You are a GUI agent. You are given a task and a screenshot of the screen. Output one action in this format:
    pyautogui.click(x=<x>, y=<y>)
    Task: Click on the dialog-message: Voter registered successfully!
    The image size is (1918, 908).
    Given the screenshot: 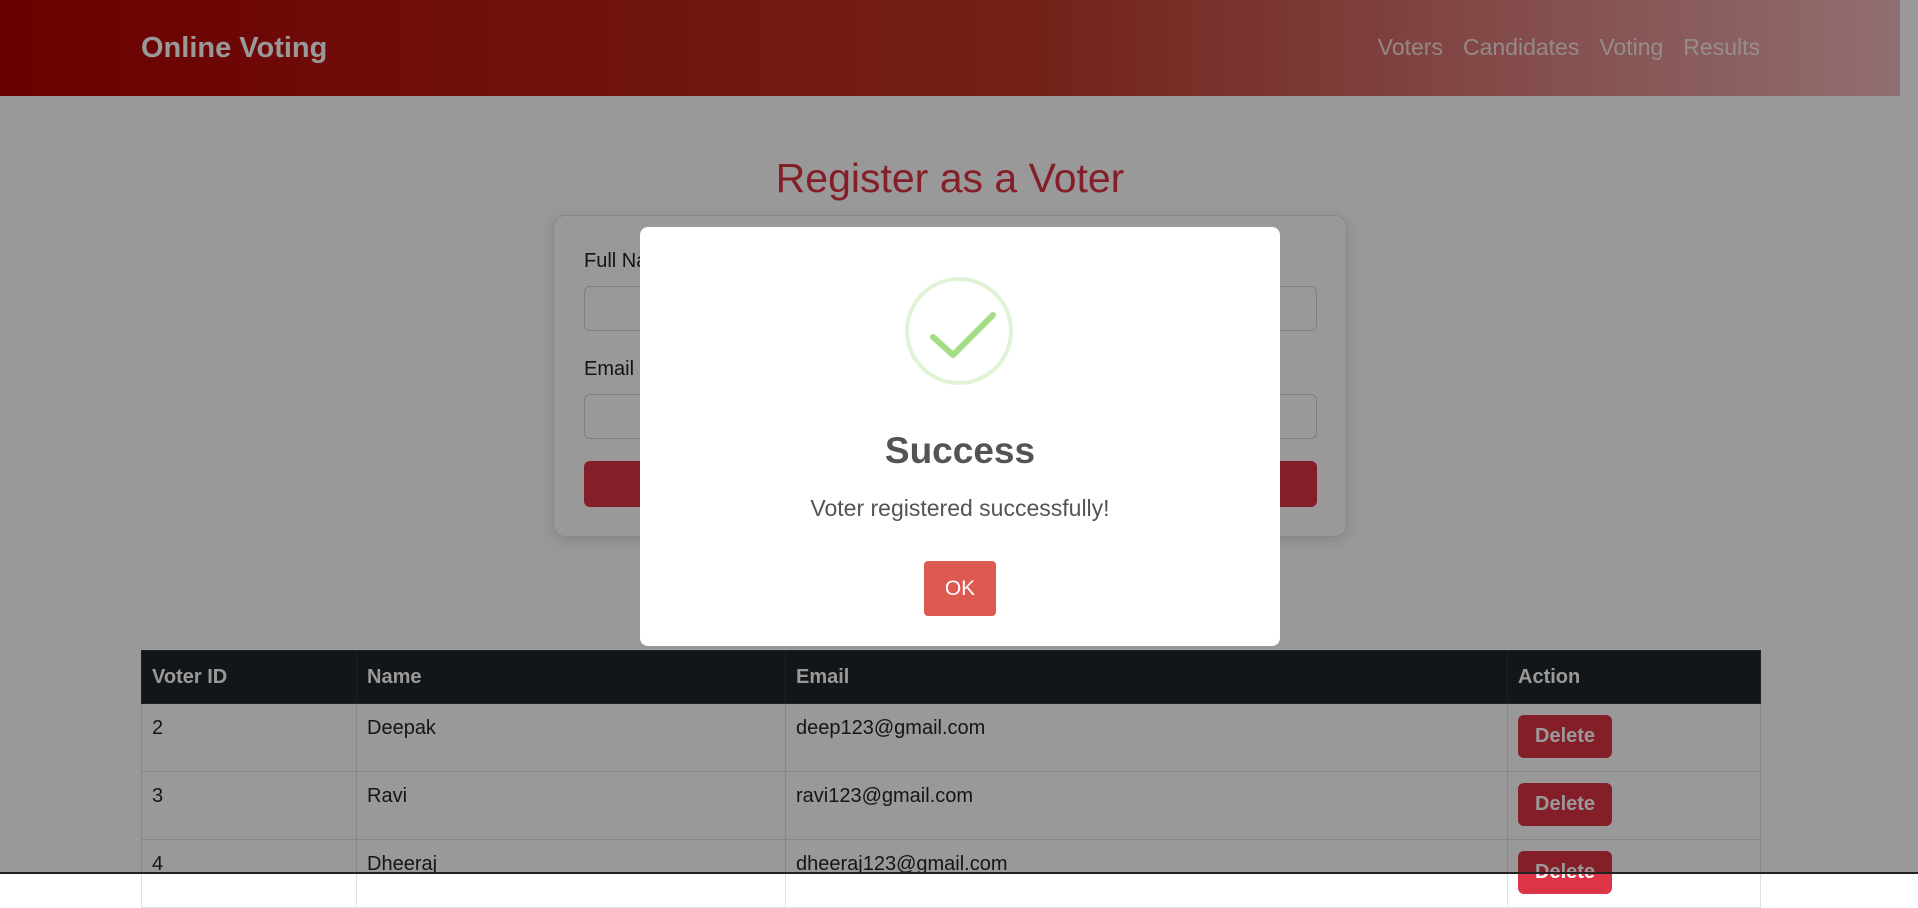 What is the action you would take?
    pyautogui.click(x=960, y=508)
    